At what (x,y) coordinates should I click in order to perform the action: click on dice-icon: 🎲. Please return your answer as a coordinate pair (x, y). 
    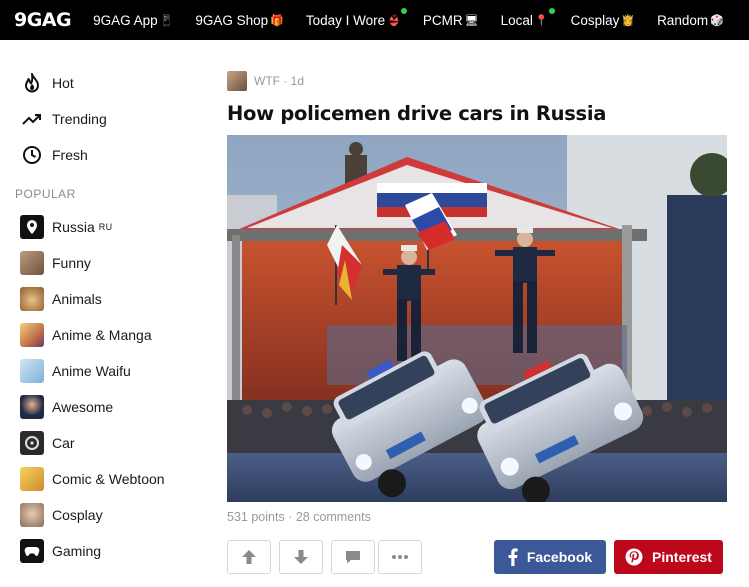
    Looking at the image, I should click on (717, 20).